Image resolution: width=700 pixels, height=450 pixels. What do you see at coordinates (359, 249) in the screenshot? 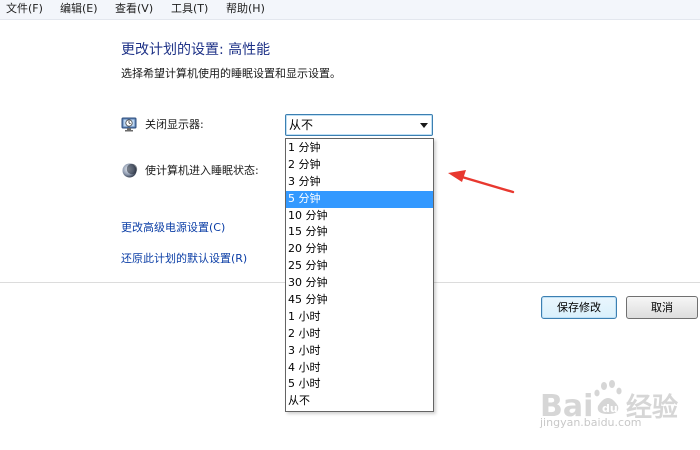
I see `dropdown-option: 20 分钟` at bounding box center [359, 249].